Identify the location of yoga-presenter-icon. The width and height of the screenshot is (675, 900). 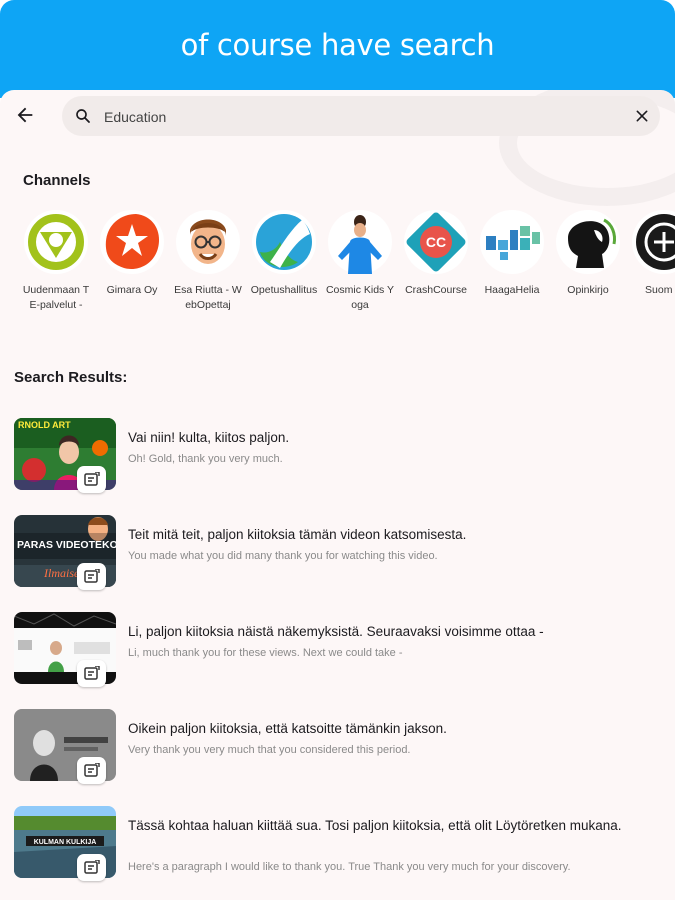
(360, 242).